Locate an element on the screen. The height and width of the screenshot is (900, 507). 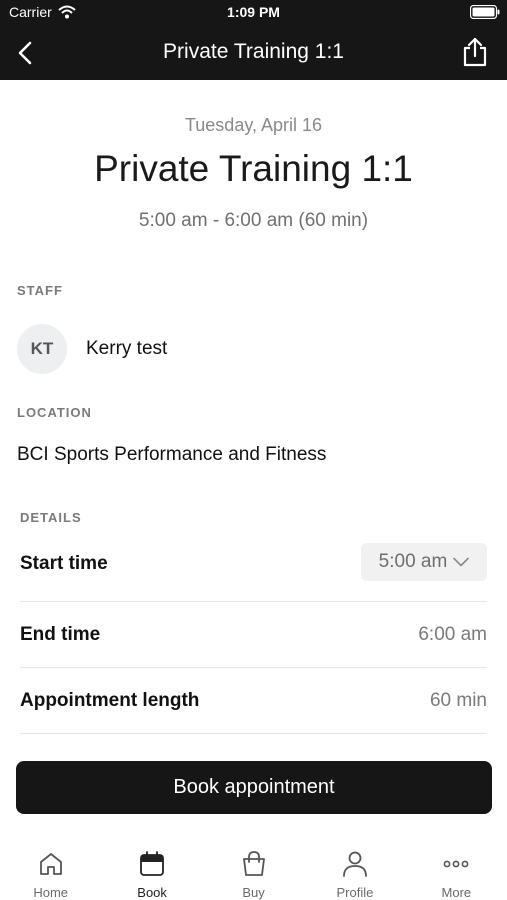
tab-label: Buy is located at coordinates (253, 892).